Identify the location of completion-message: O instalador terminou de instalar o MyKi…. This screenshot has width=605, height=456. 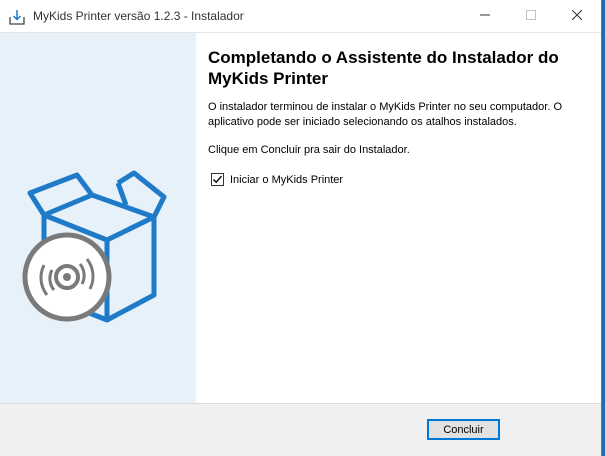
(385, 114).